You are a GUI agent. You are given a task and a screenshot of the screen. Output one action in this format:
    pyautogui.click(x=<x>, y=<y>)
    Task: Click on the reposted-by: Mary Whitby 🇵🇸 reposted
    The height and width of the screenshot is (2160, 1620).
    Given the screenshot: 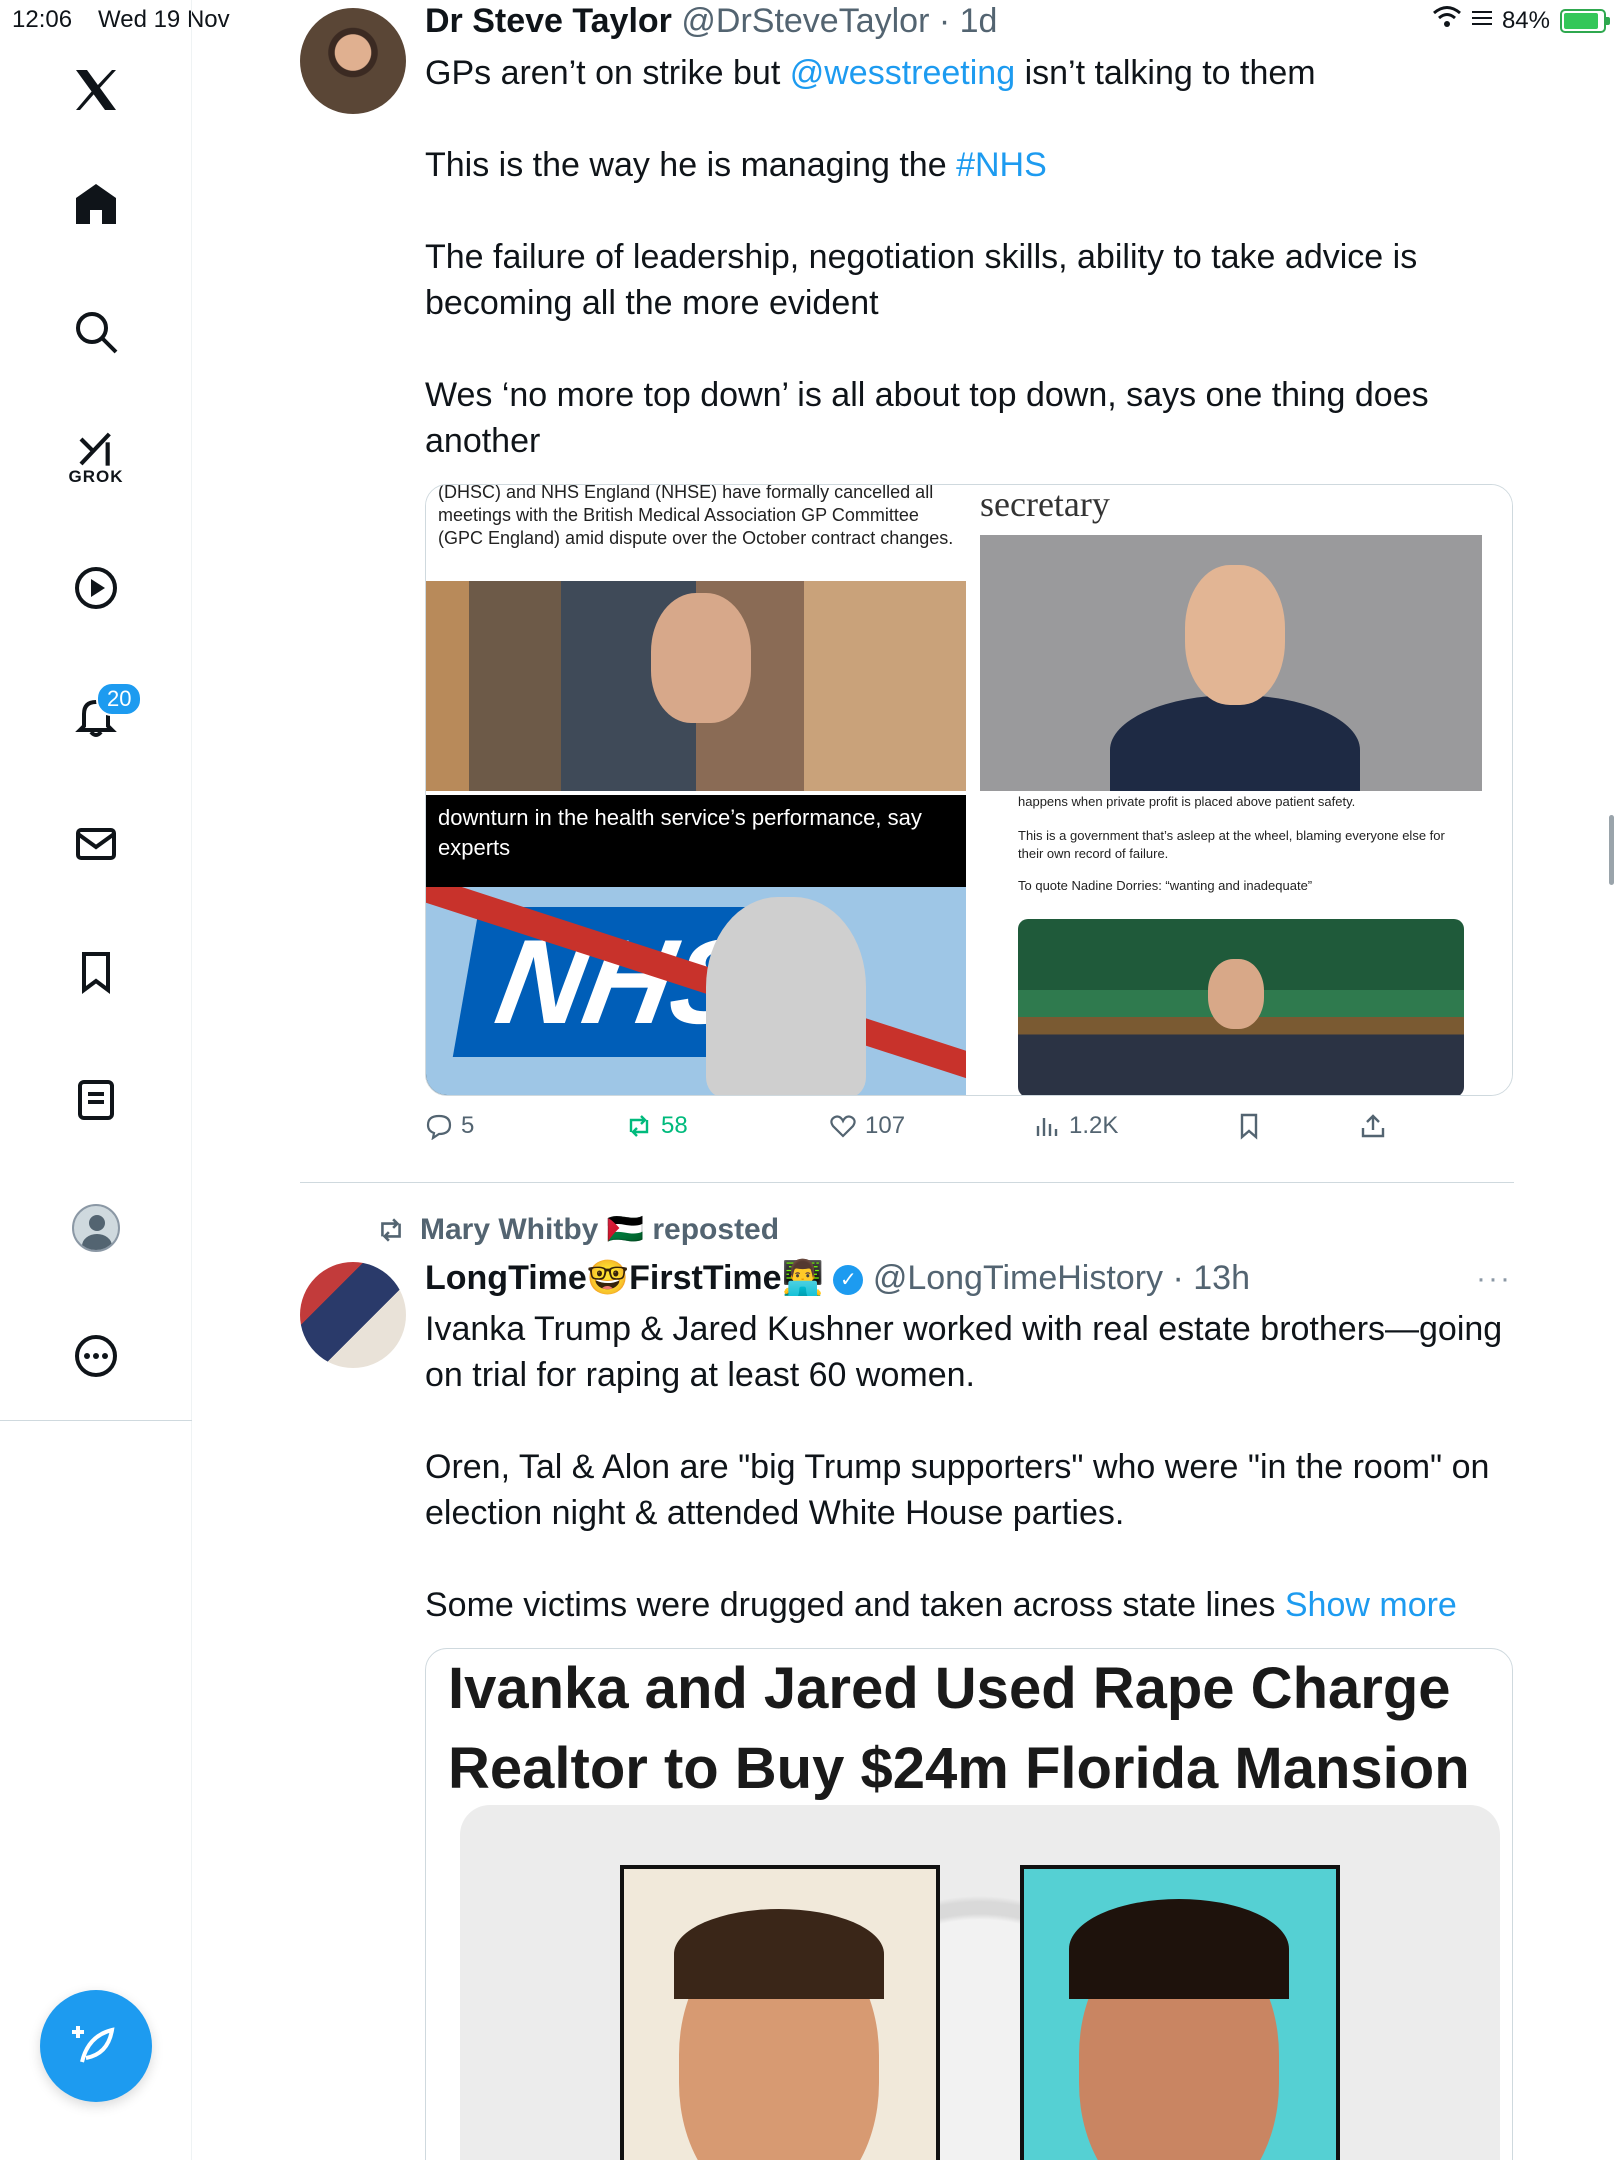 What is the action you would take?
    pyautogui.click(x=600, y=1229)
    